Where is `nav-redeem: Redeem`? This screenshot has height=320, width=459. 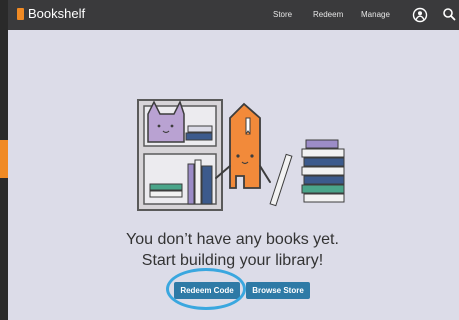
nav-redeem: Redeem is located at coordinates (328, 14).